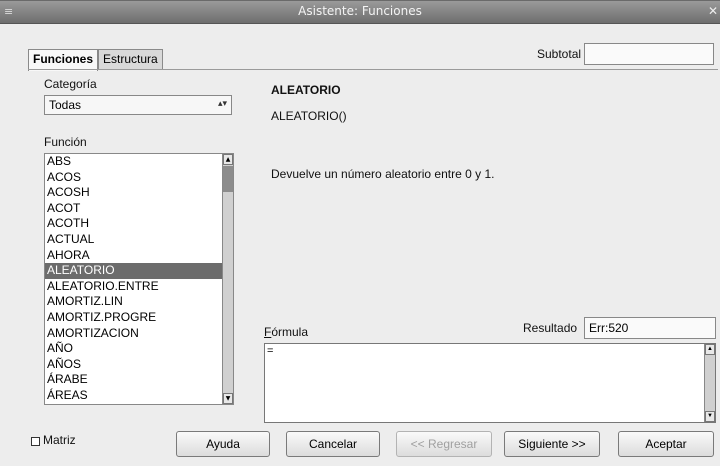 This screenshot has width=720, height=466. I want to click on formula-scroll-up-icon: ▲, so click(710, 349).